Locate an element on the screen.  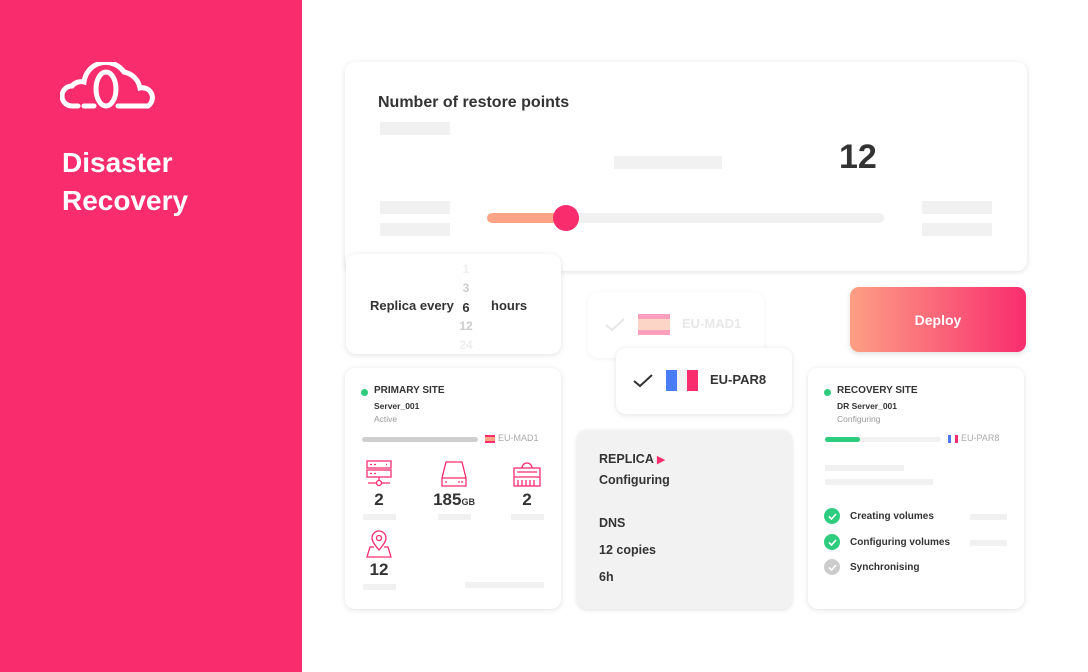
metric-servers: 2 is located at coordinates (379, 490).